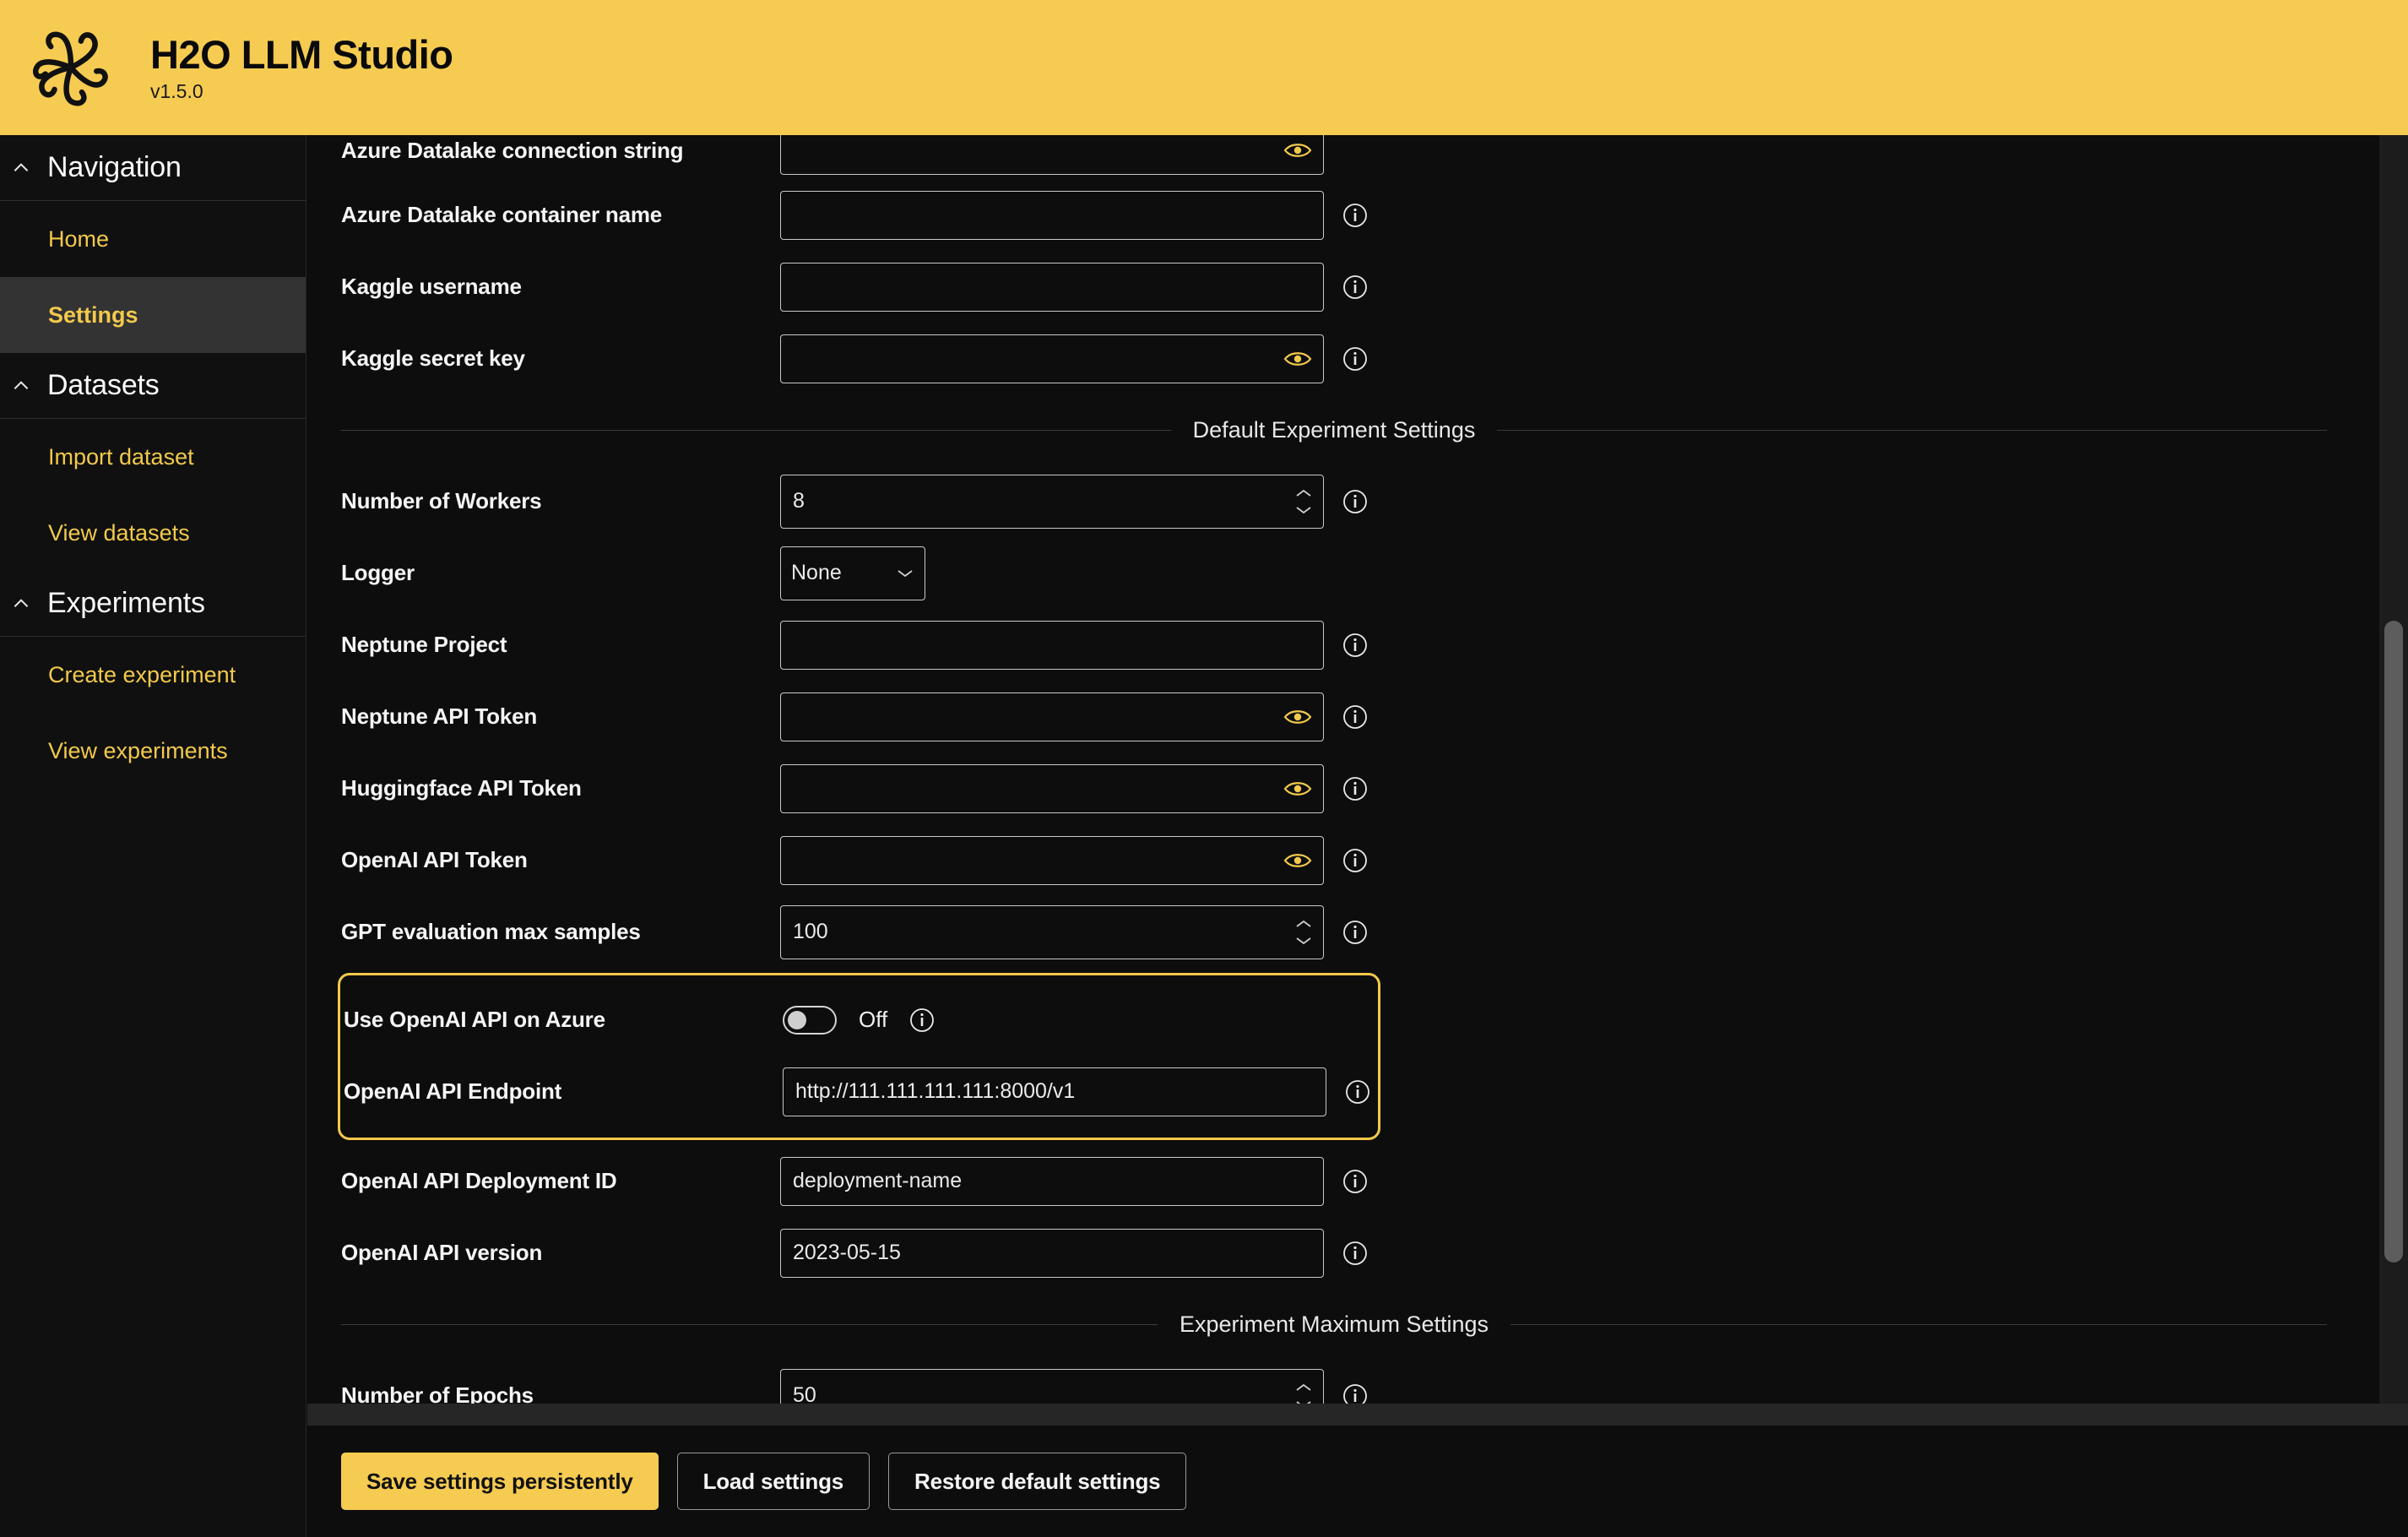 Image resolution: width=2408 pixels, height=1537 pixels. What do you see at coordinates (1334, 359) in the screenshot?
I see `form-row-kaggle-secret-key: Kaggle secret key` at bounding box center [1334, 359].